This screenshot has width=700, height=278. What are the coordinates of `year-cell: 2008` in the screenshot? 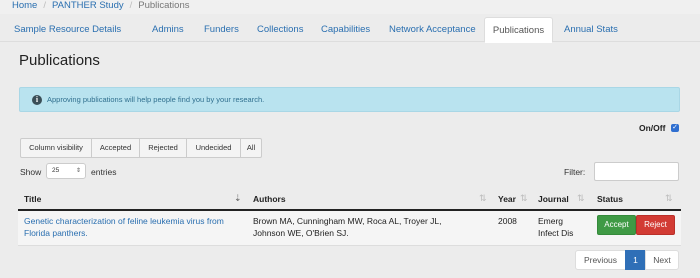 It's located at (507, 221).